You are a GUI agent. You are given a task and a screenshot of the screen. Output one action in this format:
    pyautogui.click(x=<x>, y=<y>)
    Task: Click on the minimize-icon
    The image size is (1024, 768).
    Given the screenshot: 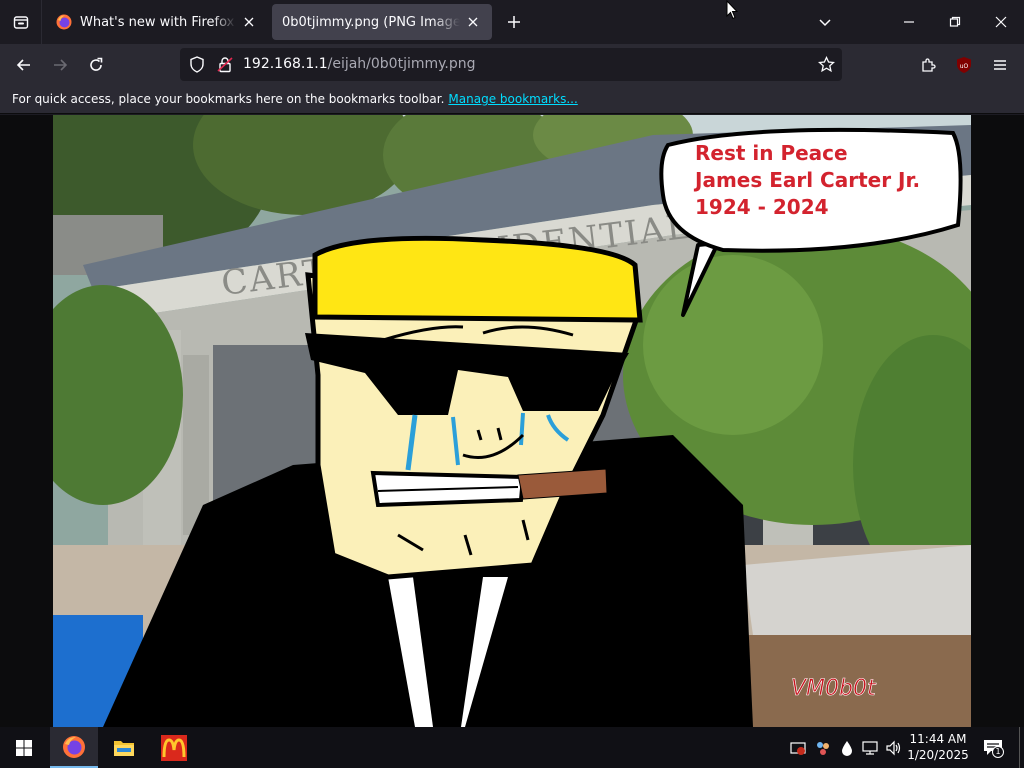 What is the action you would take?
    pyautogui.click(x=909, y=22)
    